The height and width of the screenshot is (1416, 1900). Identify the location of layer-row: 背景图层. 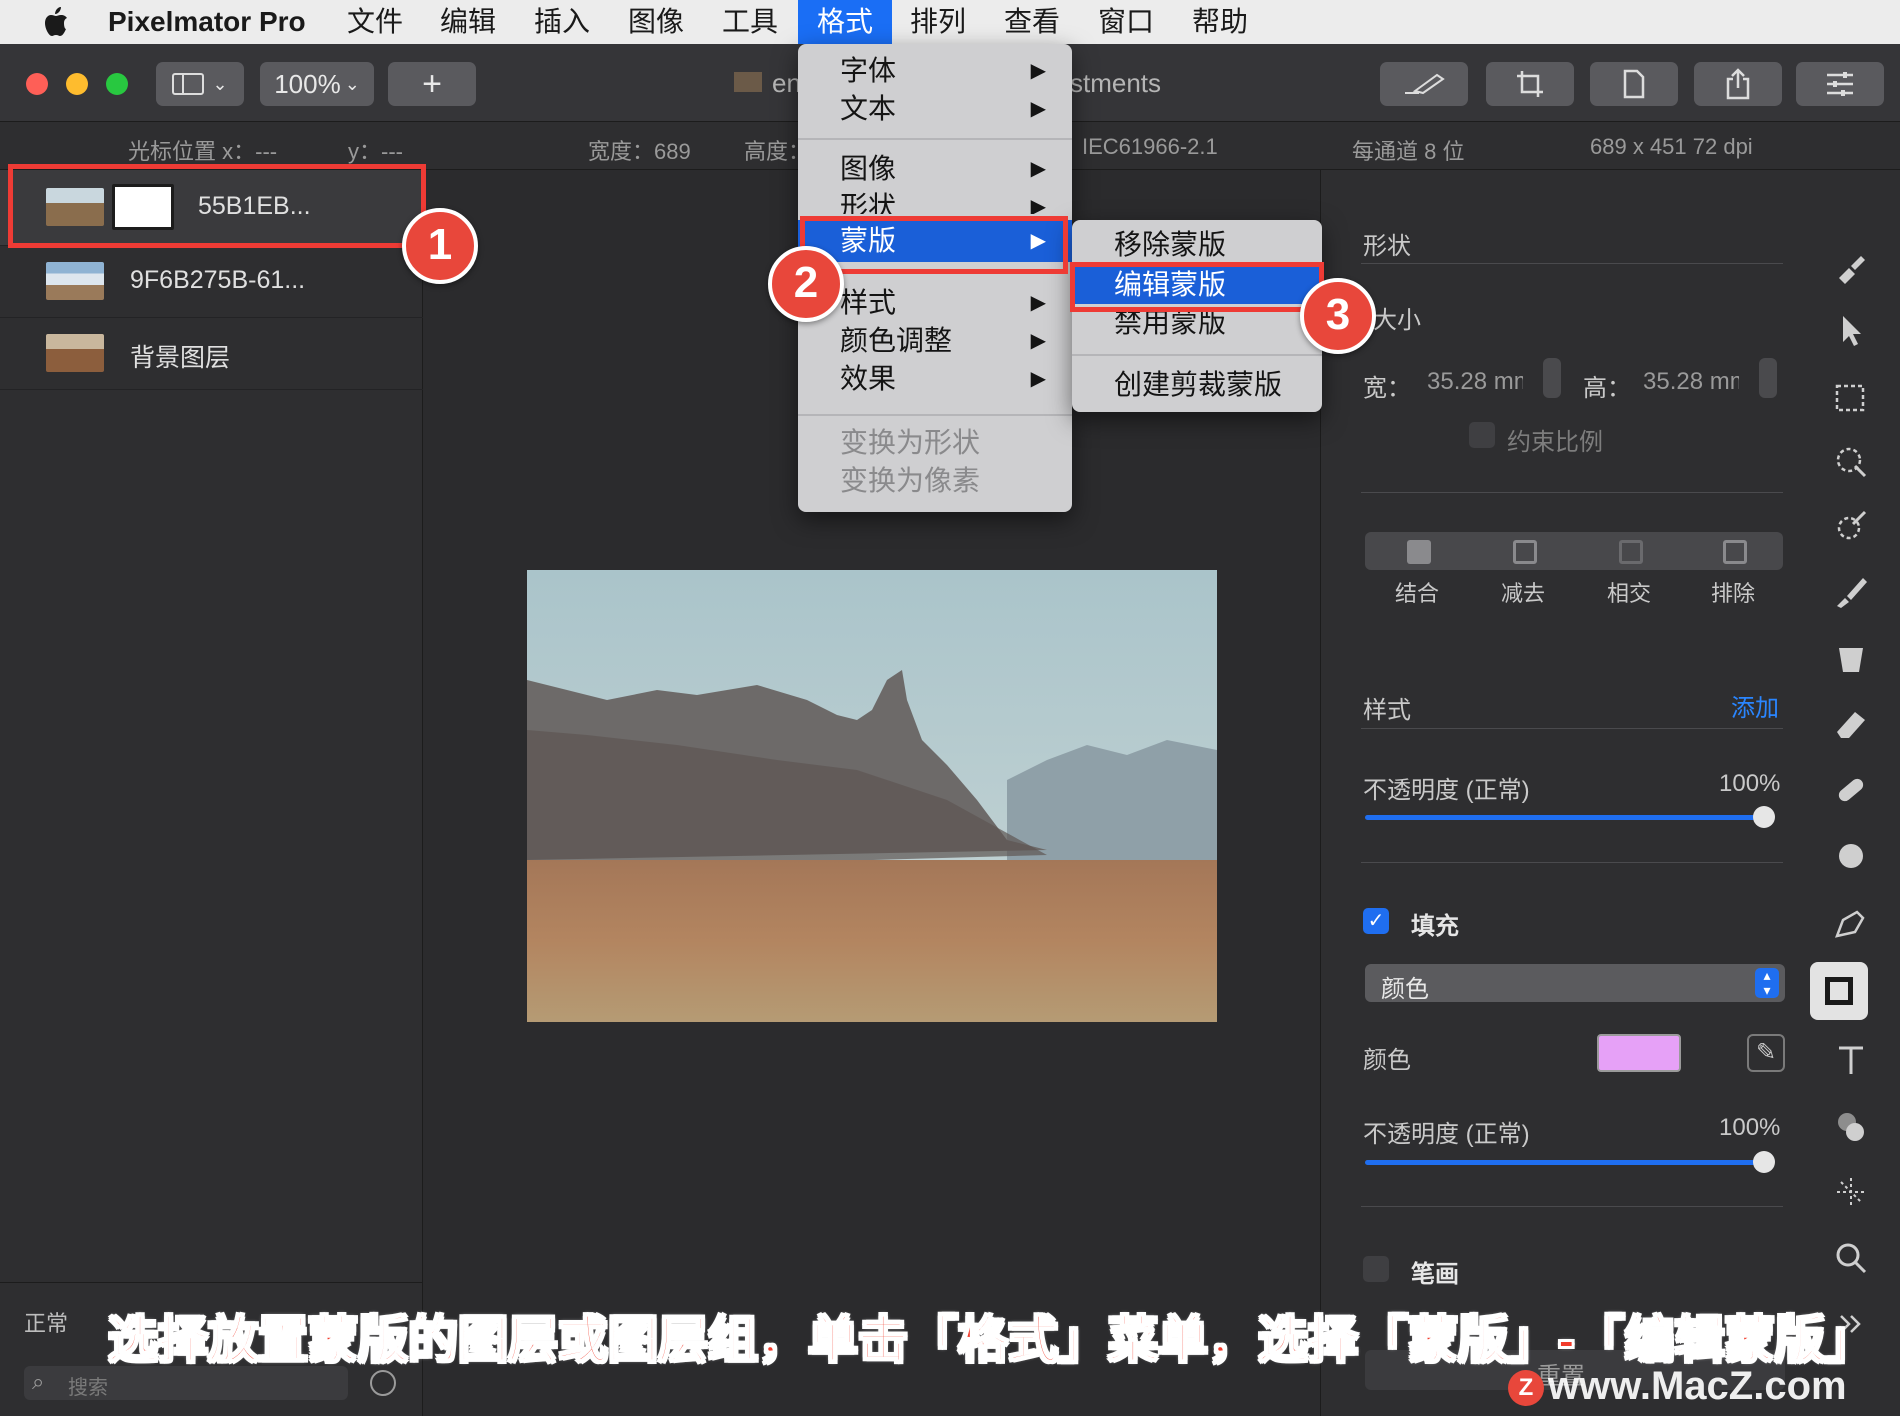
(211, 354).